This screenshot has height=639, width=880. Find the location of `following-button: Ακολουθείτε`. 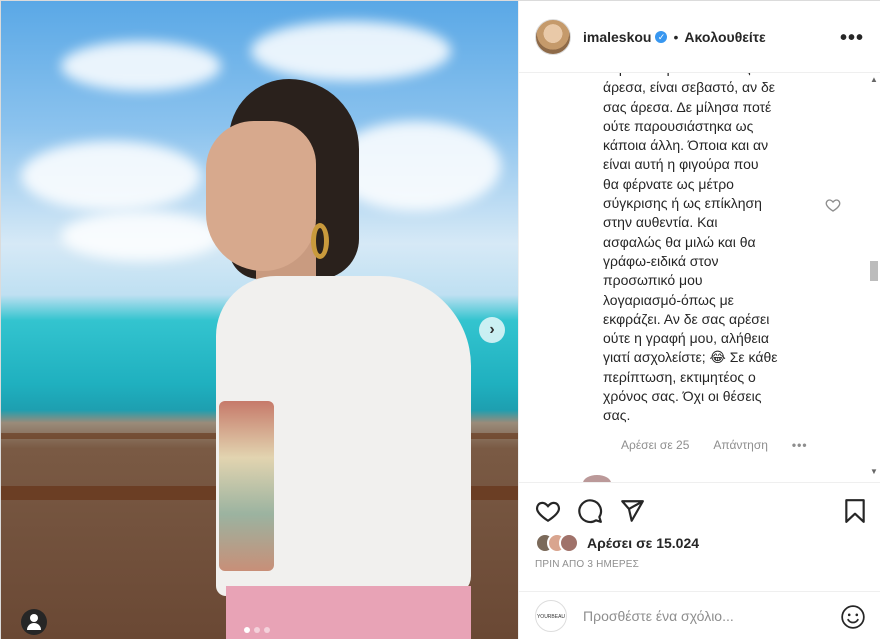

following-button: Ακολουθείτε is located at coordinates (724, 37).